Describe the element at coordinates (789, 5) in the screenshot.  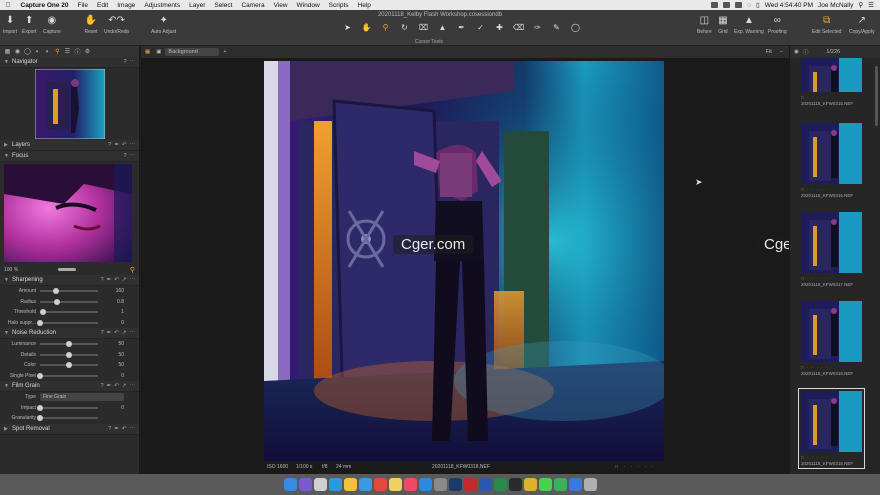
I see `clock: Wed 4:54:40 PM` at that location.